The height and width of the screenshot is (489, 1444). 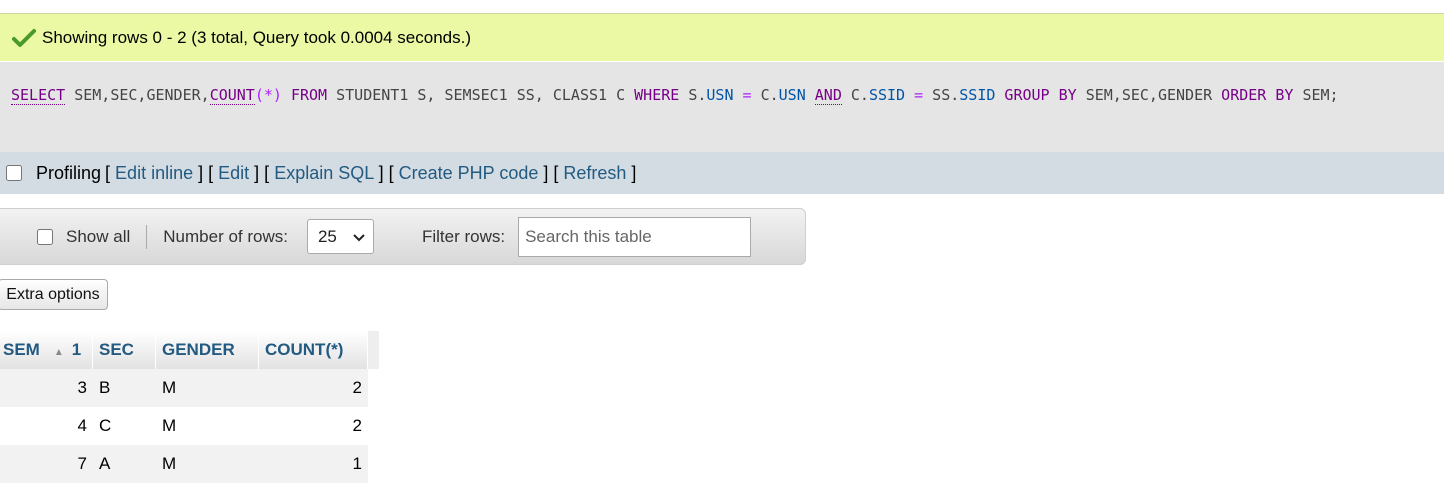 I want to click on profiling-link-refresh: Refresh, so click(x=594, y=173).